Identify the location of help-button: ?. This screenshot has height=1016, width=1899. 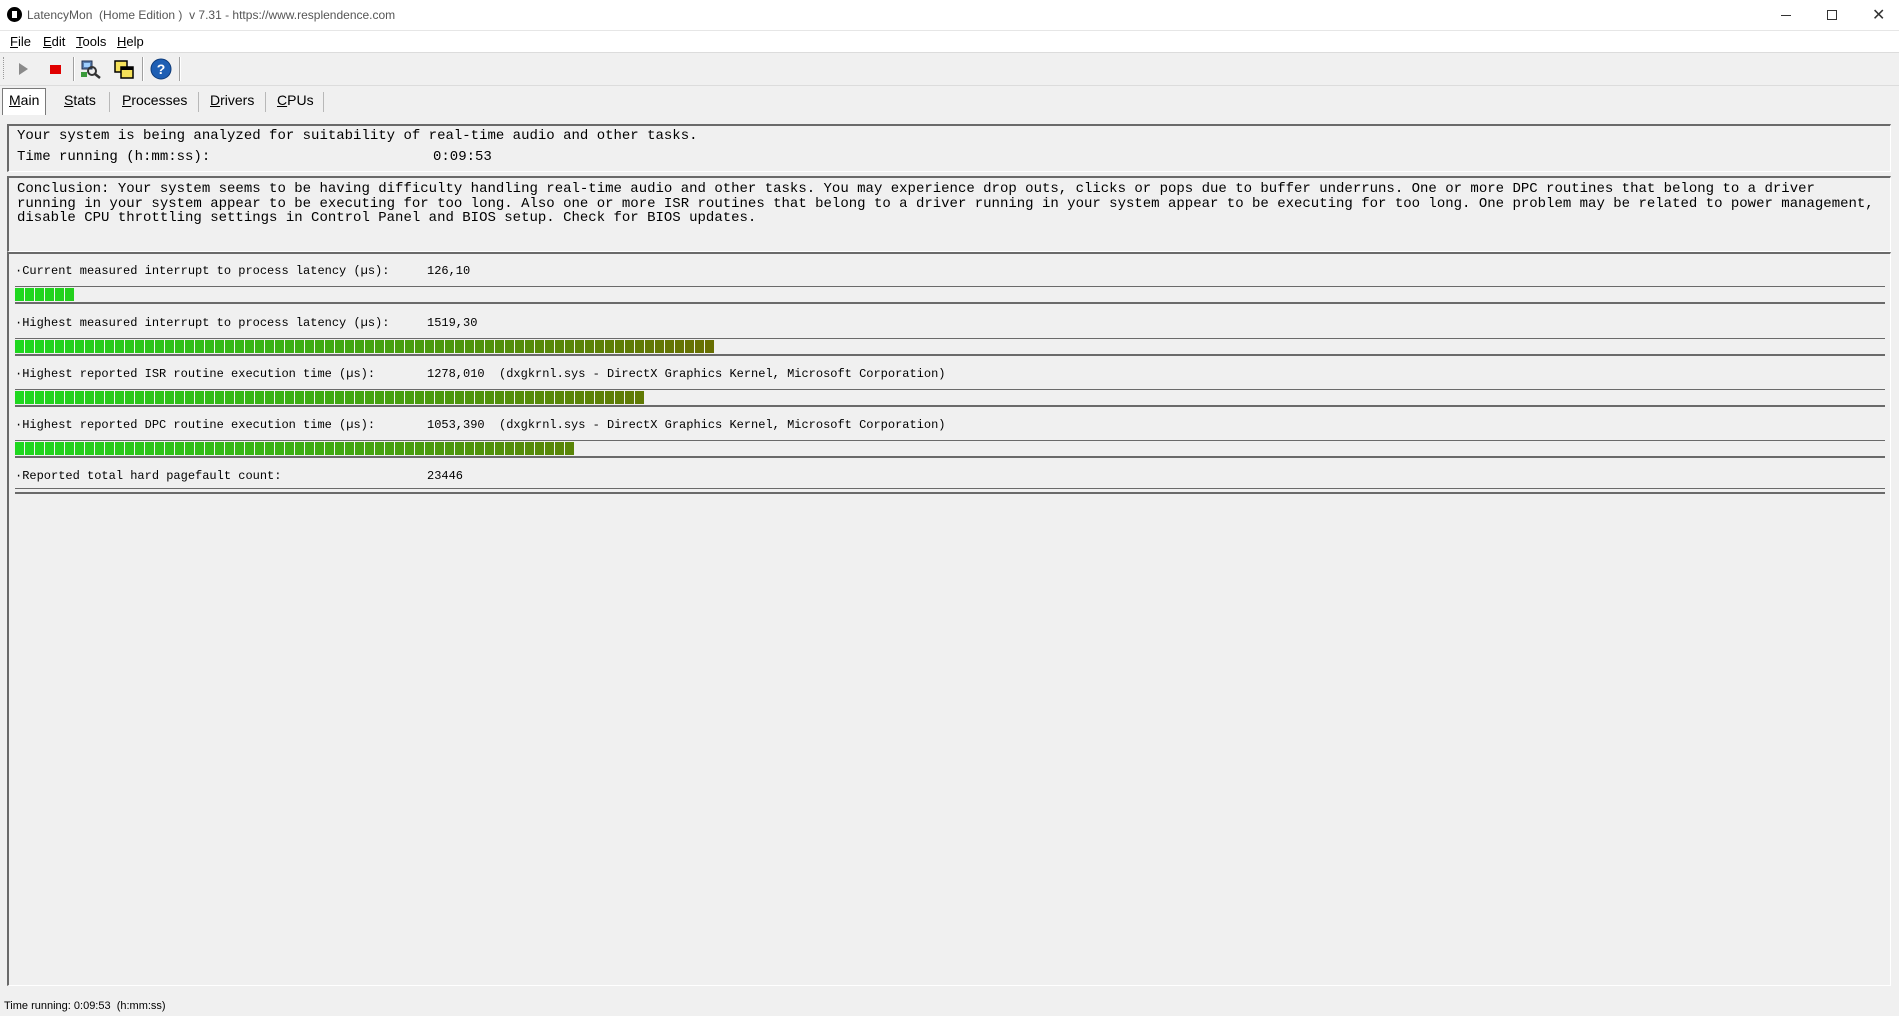
(161, 69).